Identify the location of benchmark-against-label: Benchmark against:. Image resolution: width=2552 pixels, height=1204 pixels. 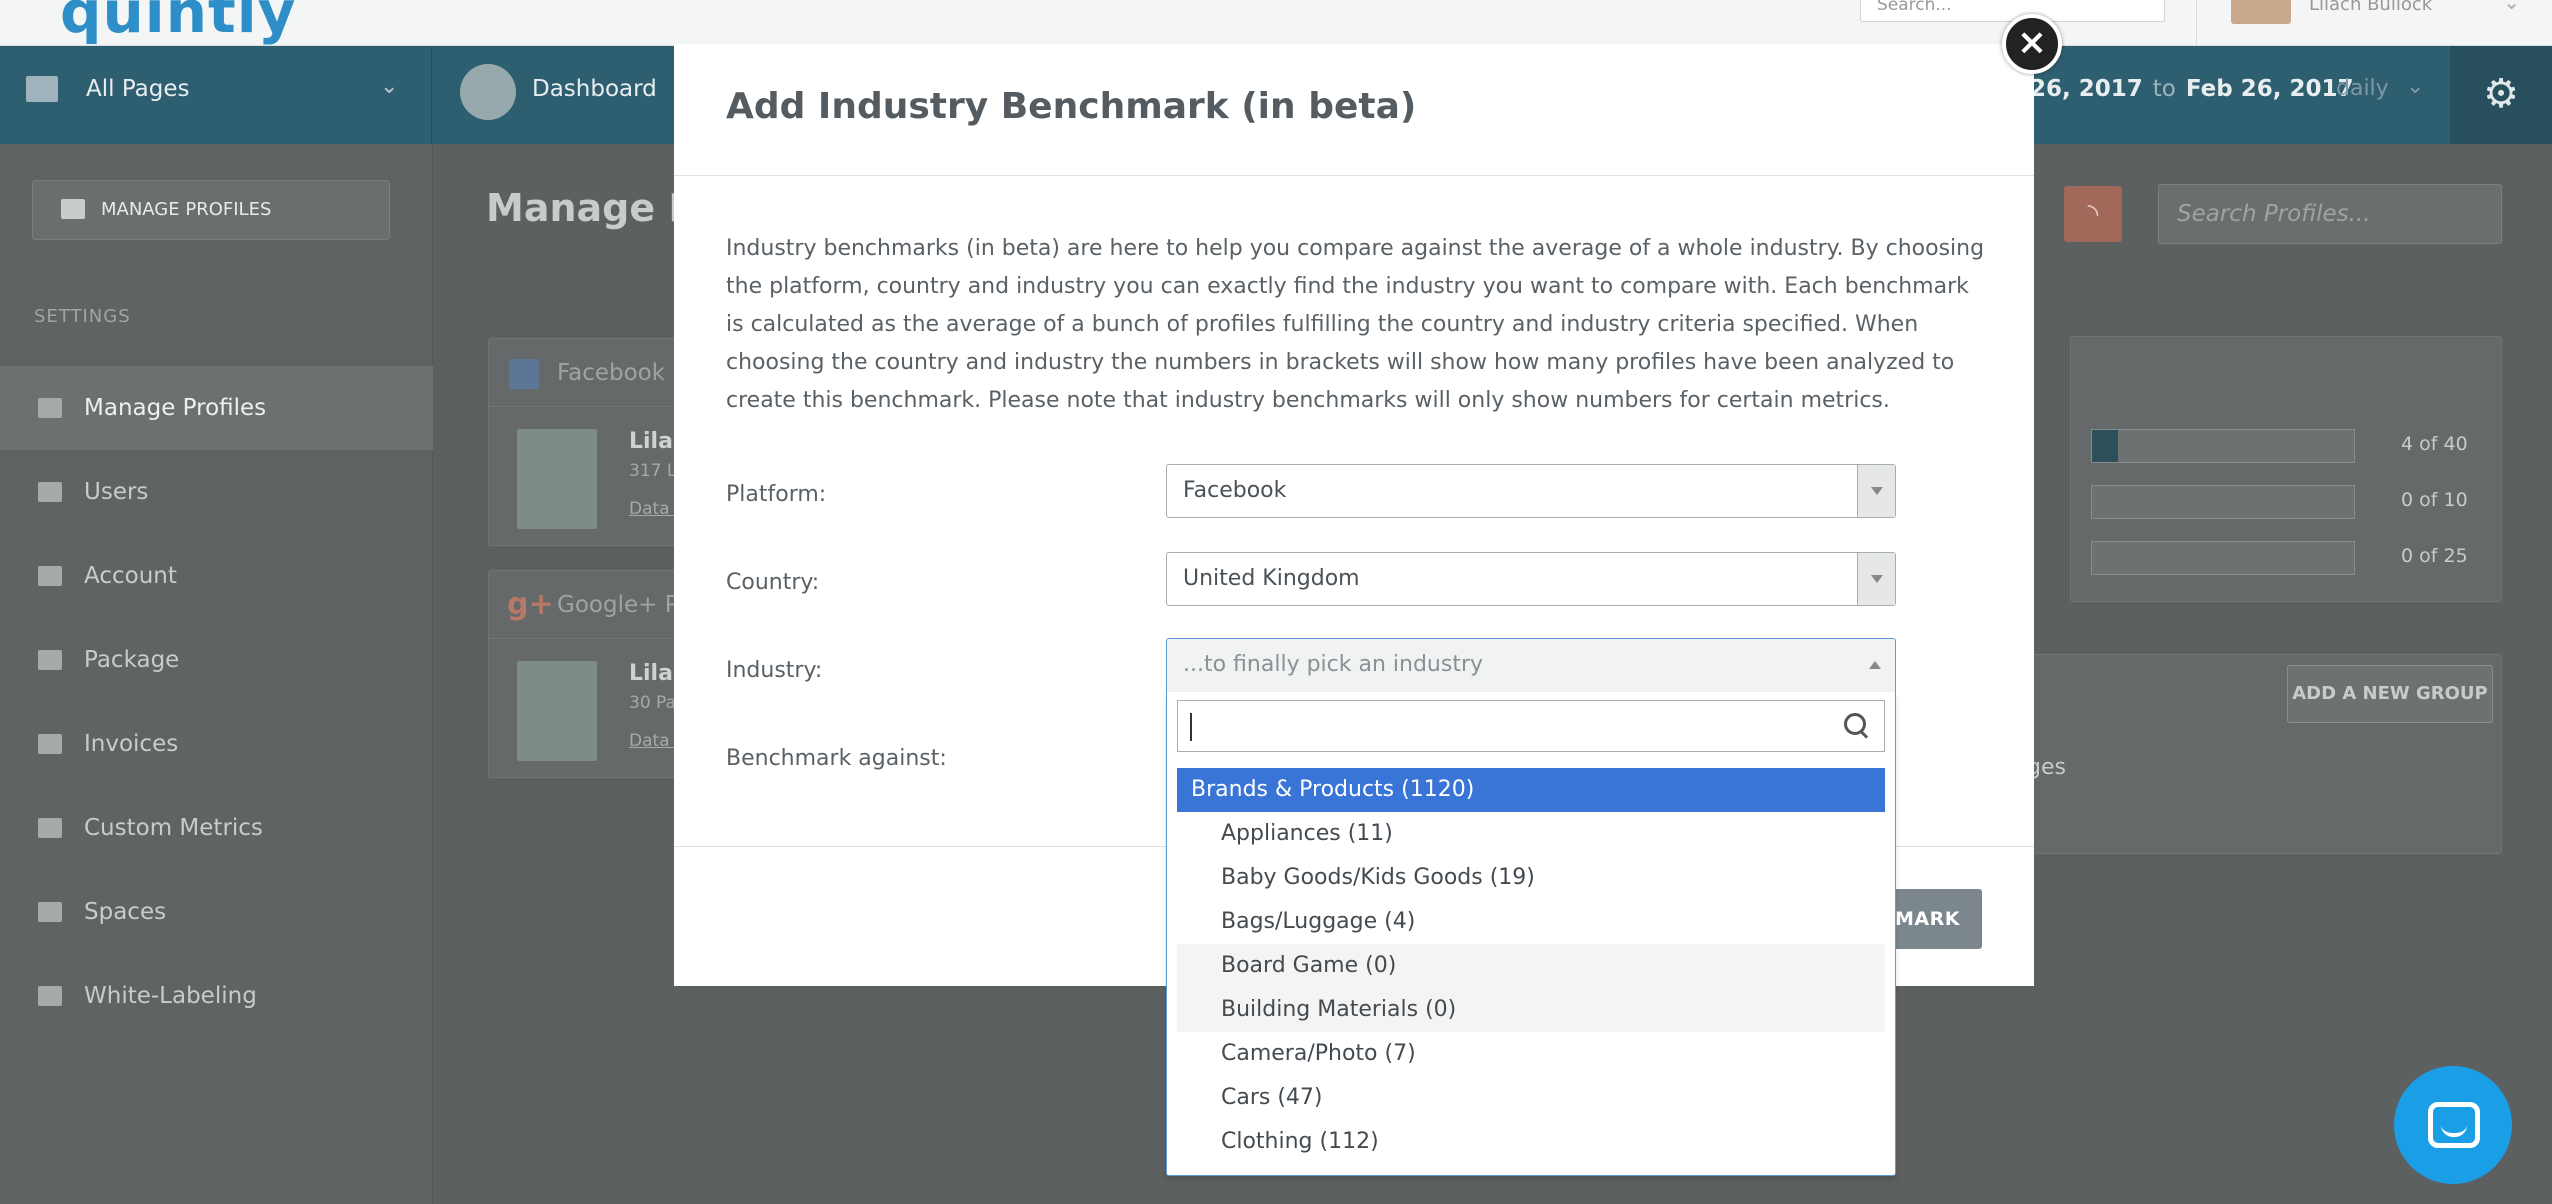
(836, 758).